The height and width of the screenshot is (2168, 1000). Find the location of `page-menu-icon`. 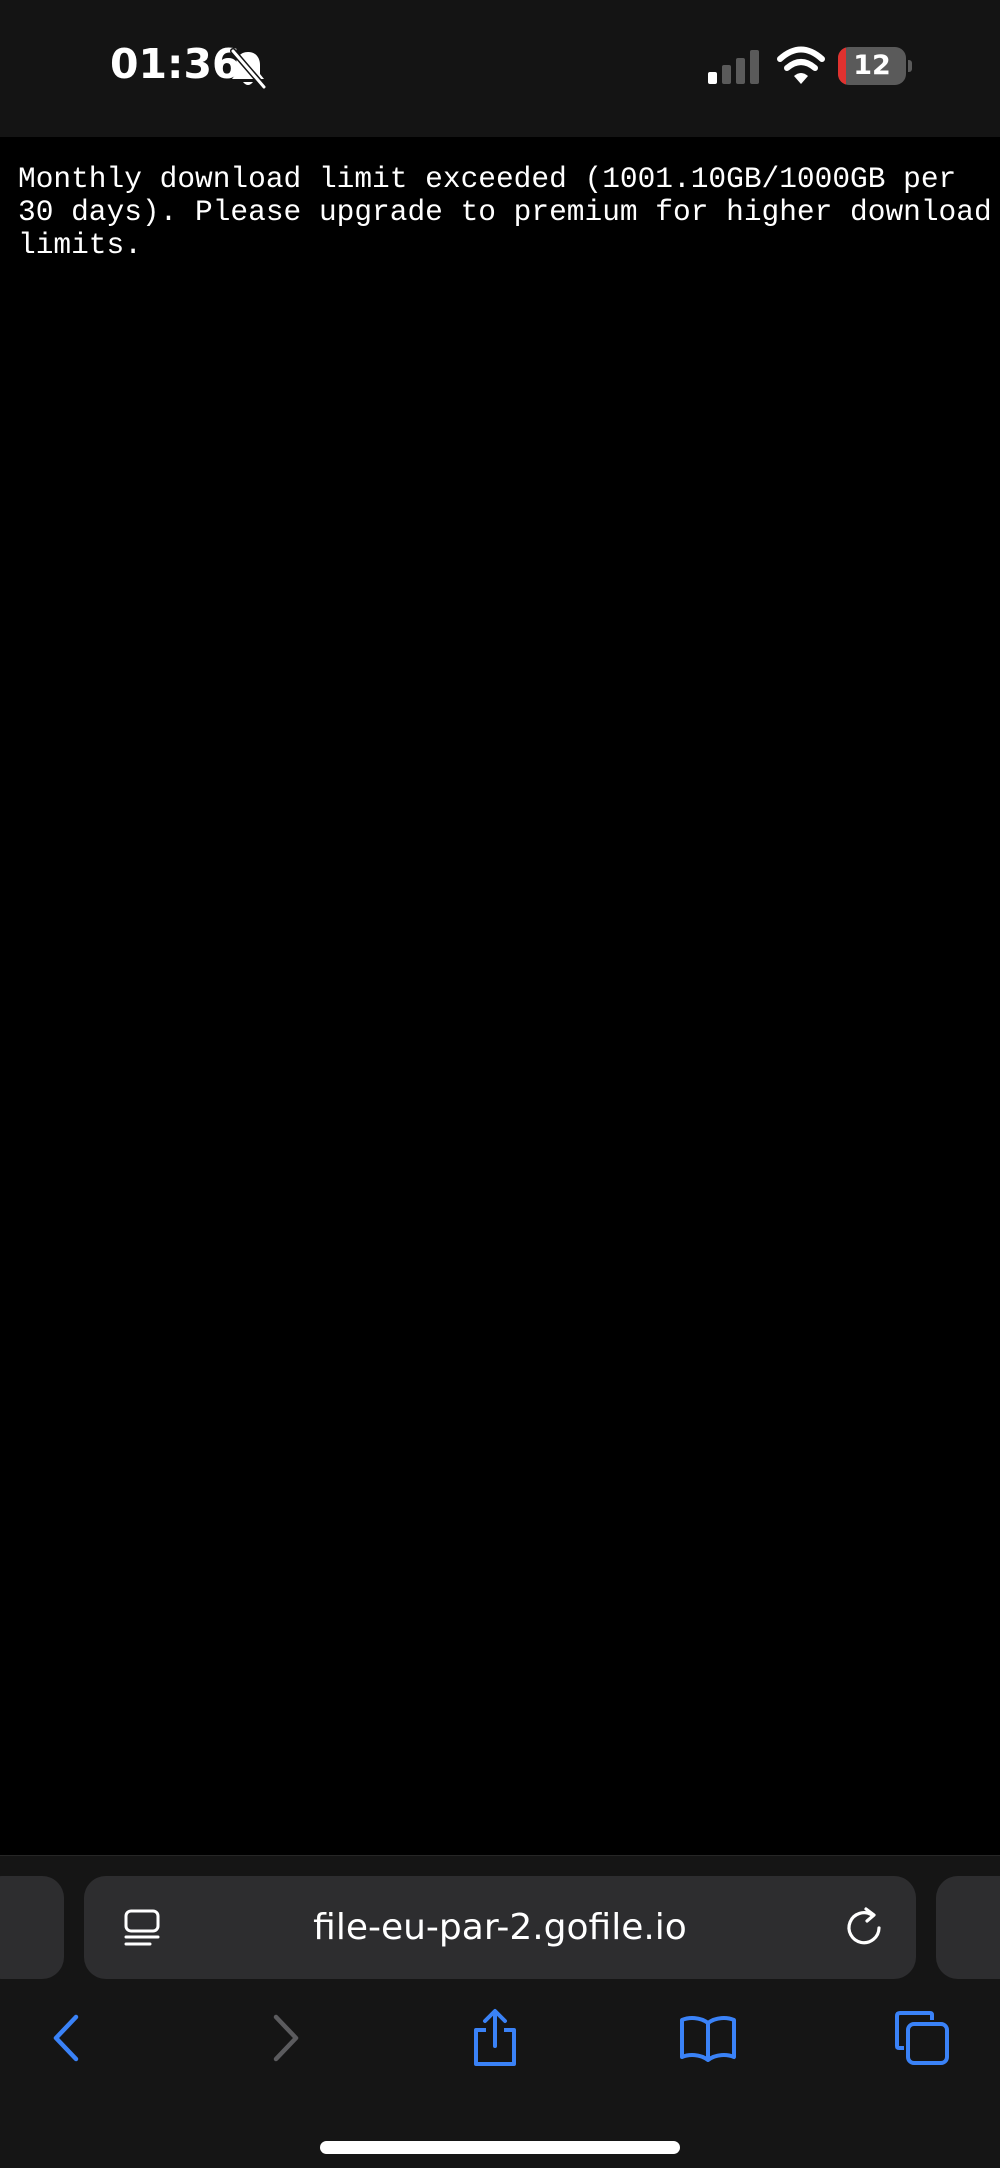

page-menu-icon is located at coordinates (142, 1928).